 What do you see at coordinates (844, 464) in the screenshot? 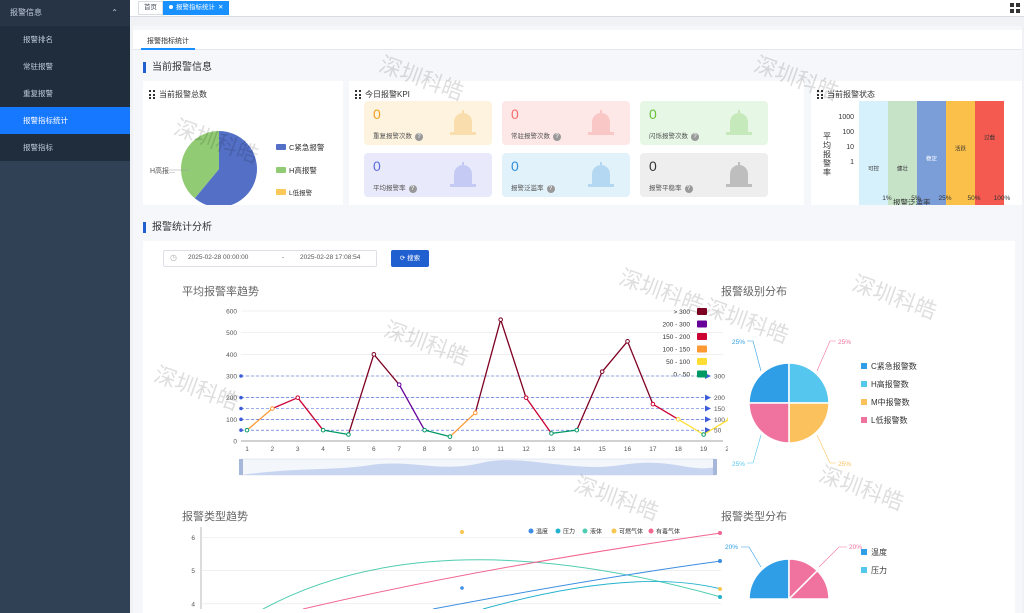
I see `pie-value-label: 25%` at bounding box center [844, 464].